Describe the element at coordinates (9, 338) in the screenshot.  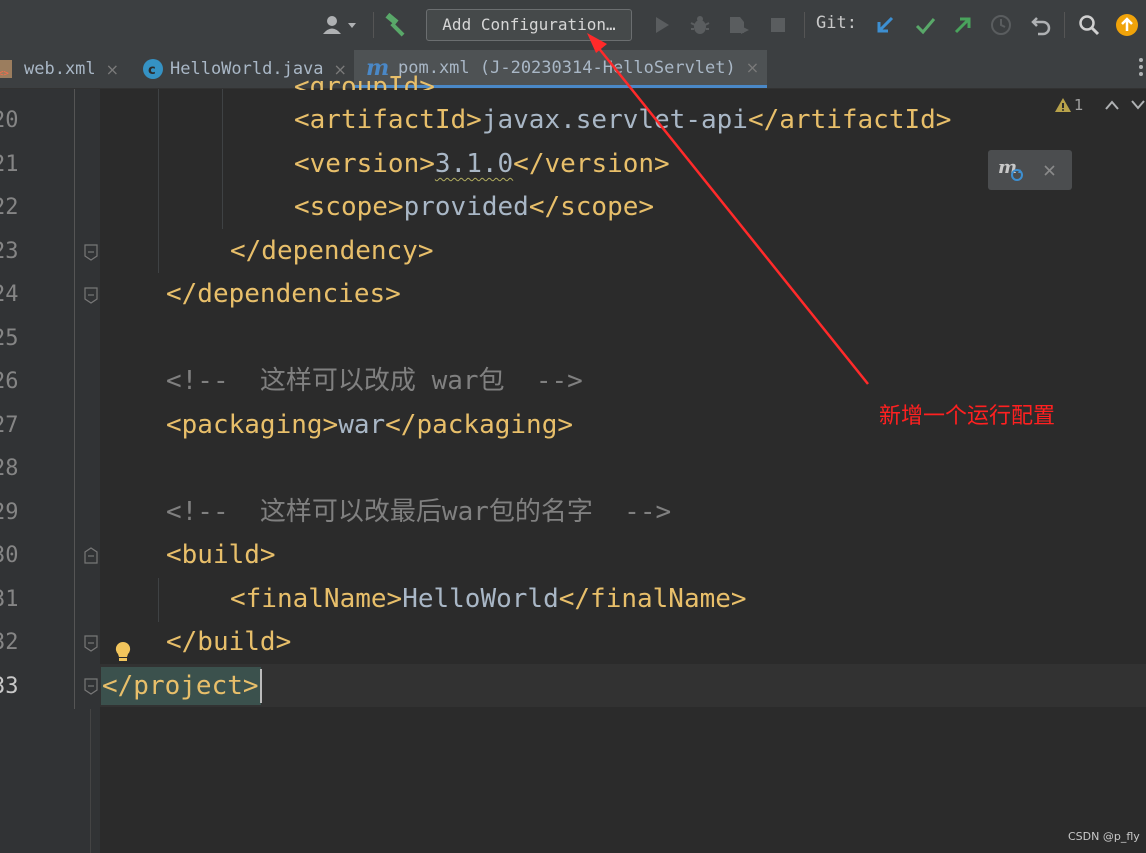
I see `line-number: 25` at that location.